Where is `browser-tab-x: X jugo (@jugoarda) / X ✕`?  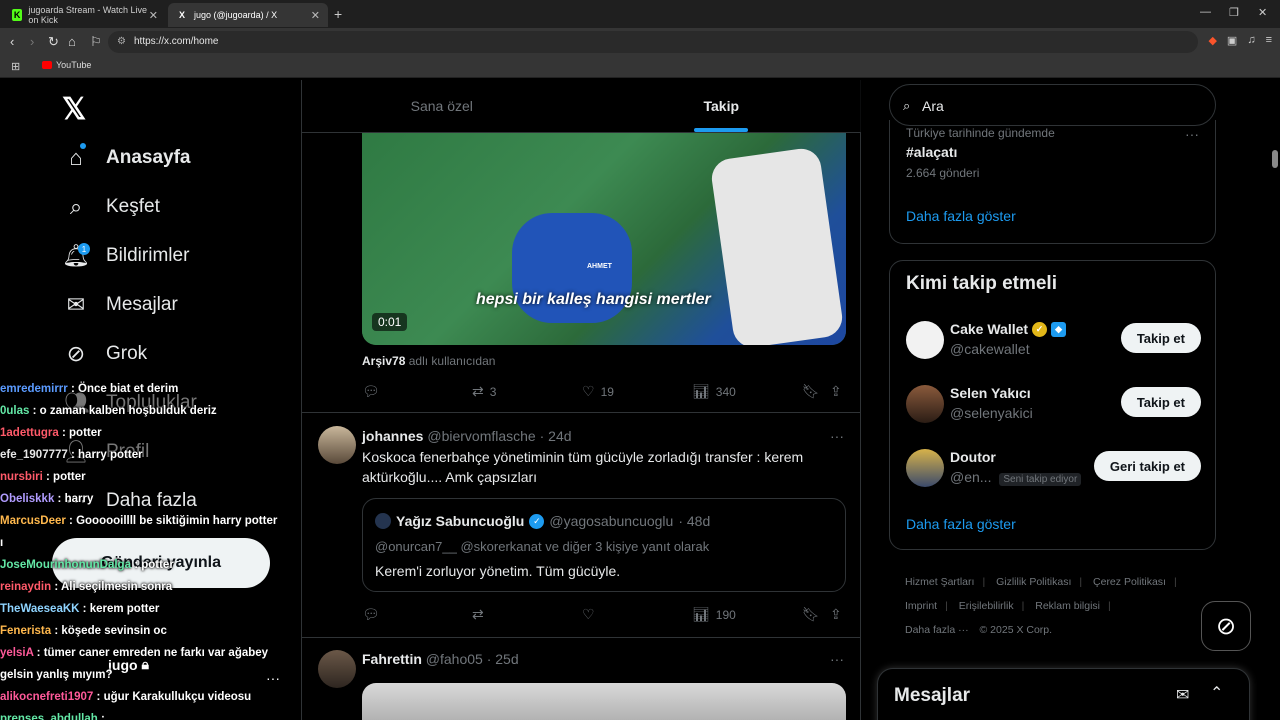 browser-tab-x: X jugo (@jugoarda) / X ✕ is located at coordinates (248, 15).